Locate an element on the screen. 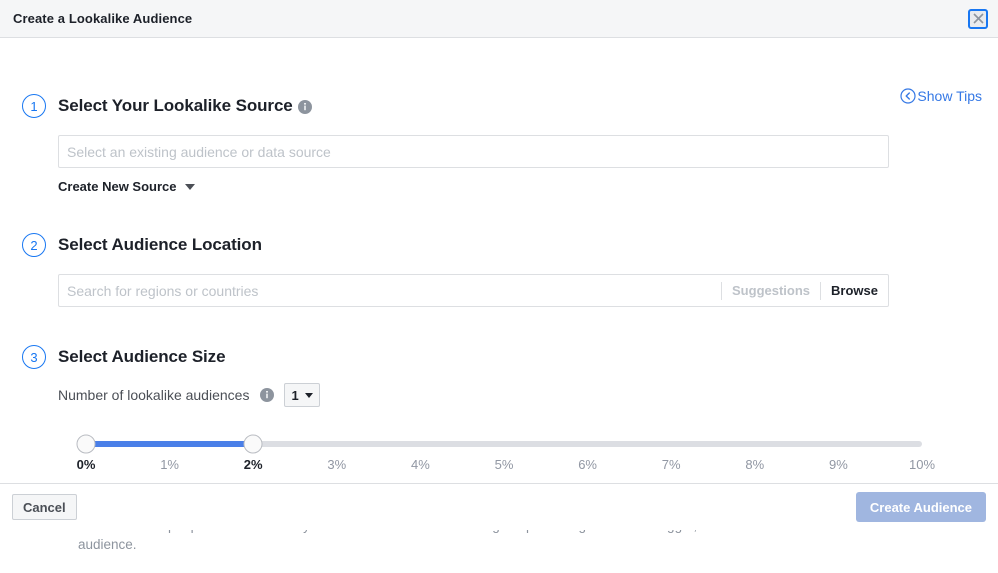  slider-handle-end is located at coordinates (253, 444).